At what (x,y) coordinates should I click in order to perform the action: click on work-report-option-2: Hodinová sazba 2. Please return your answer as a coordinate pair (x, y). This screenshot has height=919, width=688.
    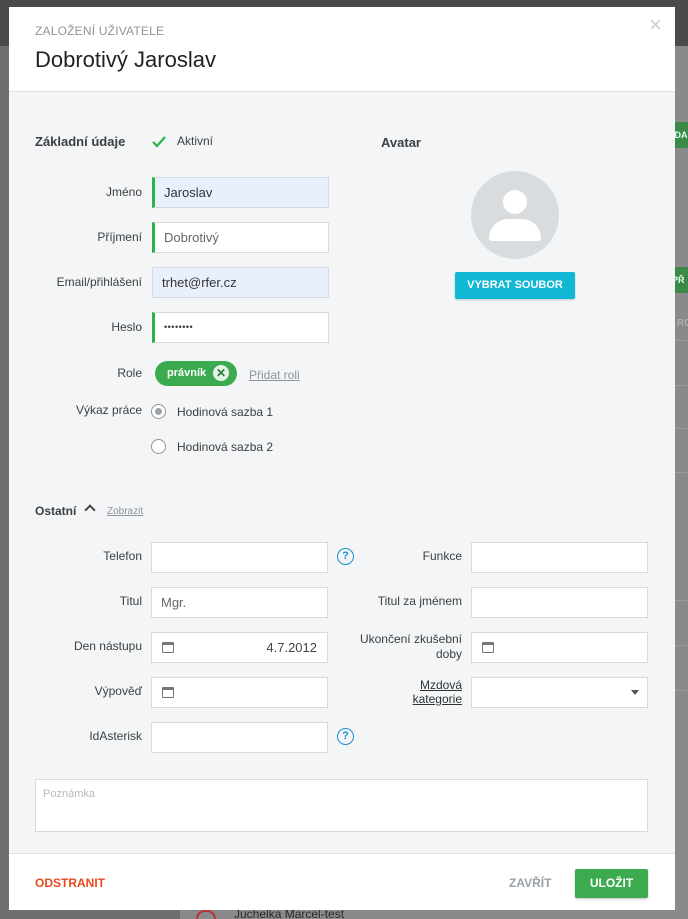
    Looking at the image, I should click on (225, 447).